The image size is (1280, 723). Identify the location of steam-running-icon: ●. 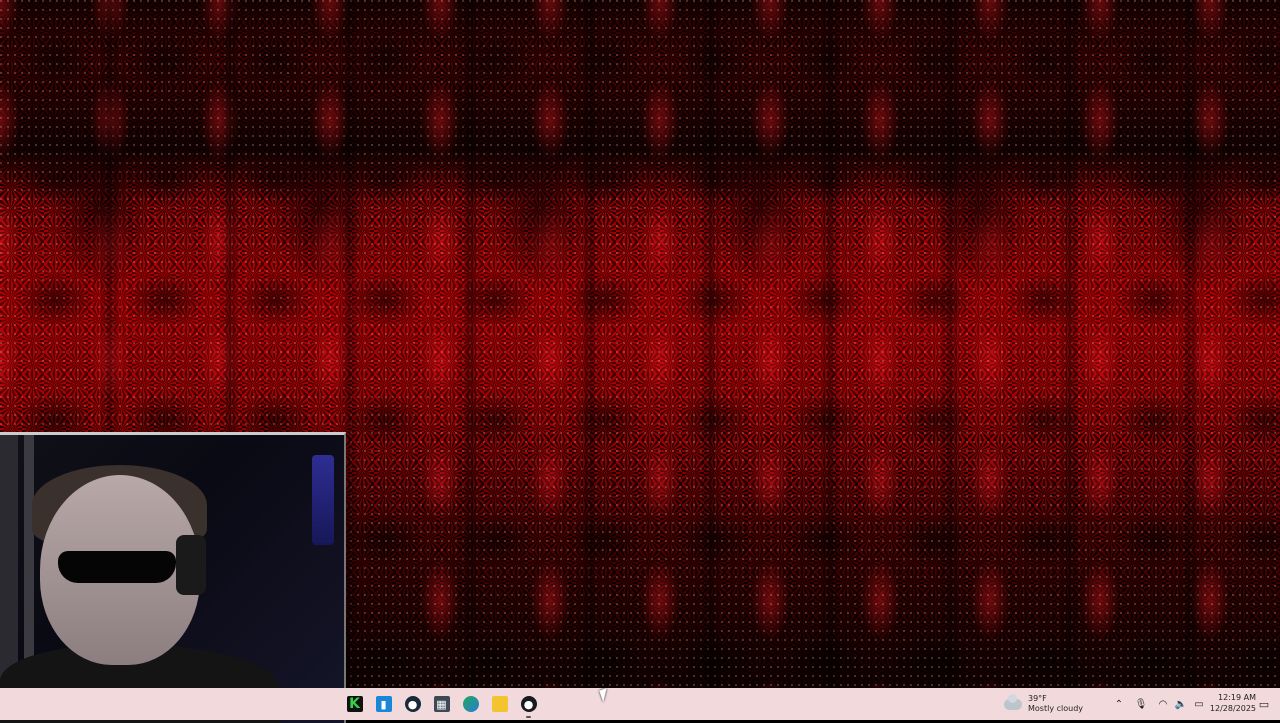
(528, 704).